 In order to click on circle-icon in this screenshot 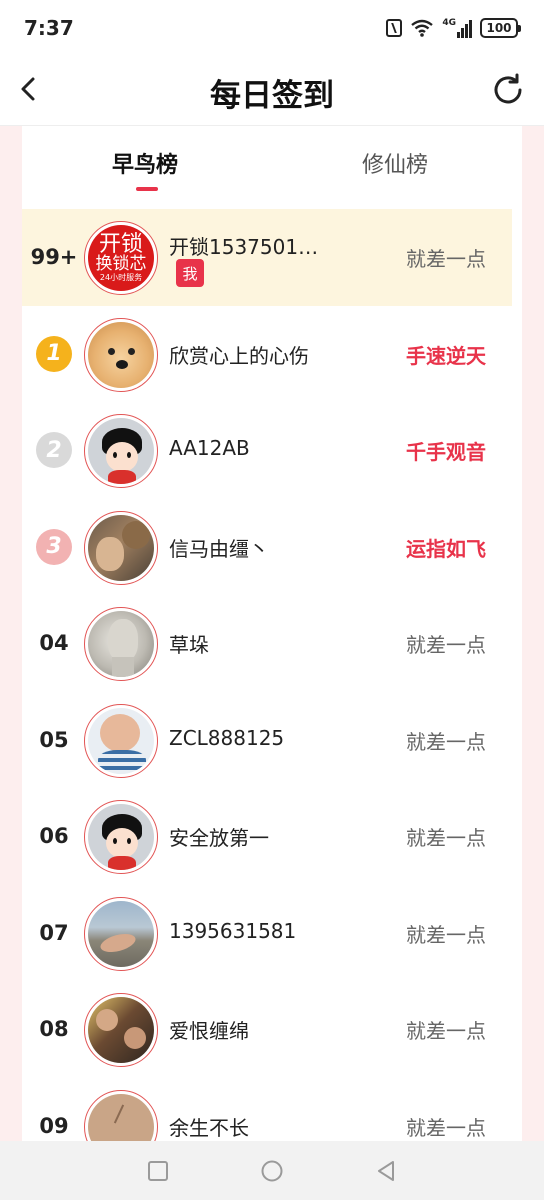, I will do `click(272, 1171)`.